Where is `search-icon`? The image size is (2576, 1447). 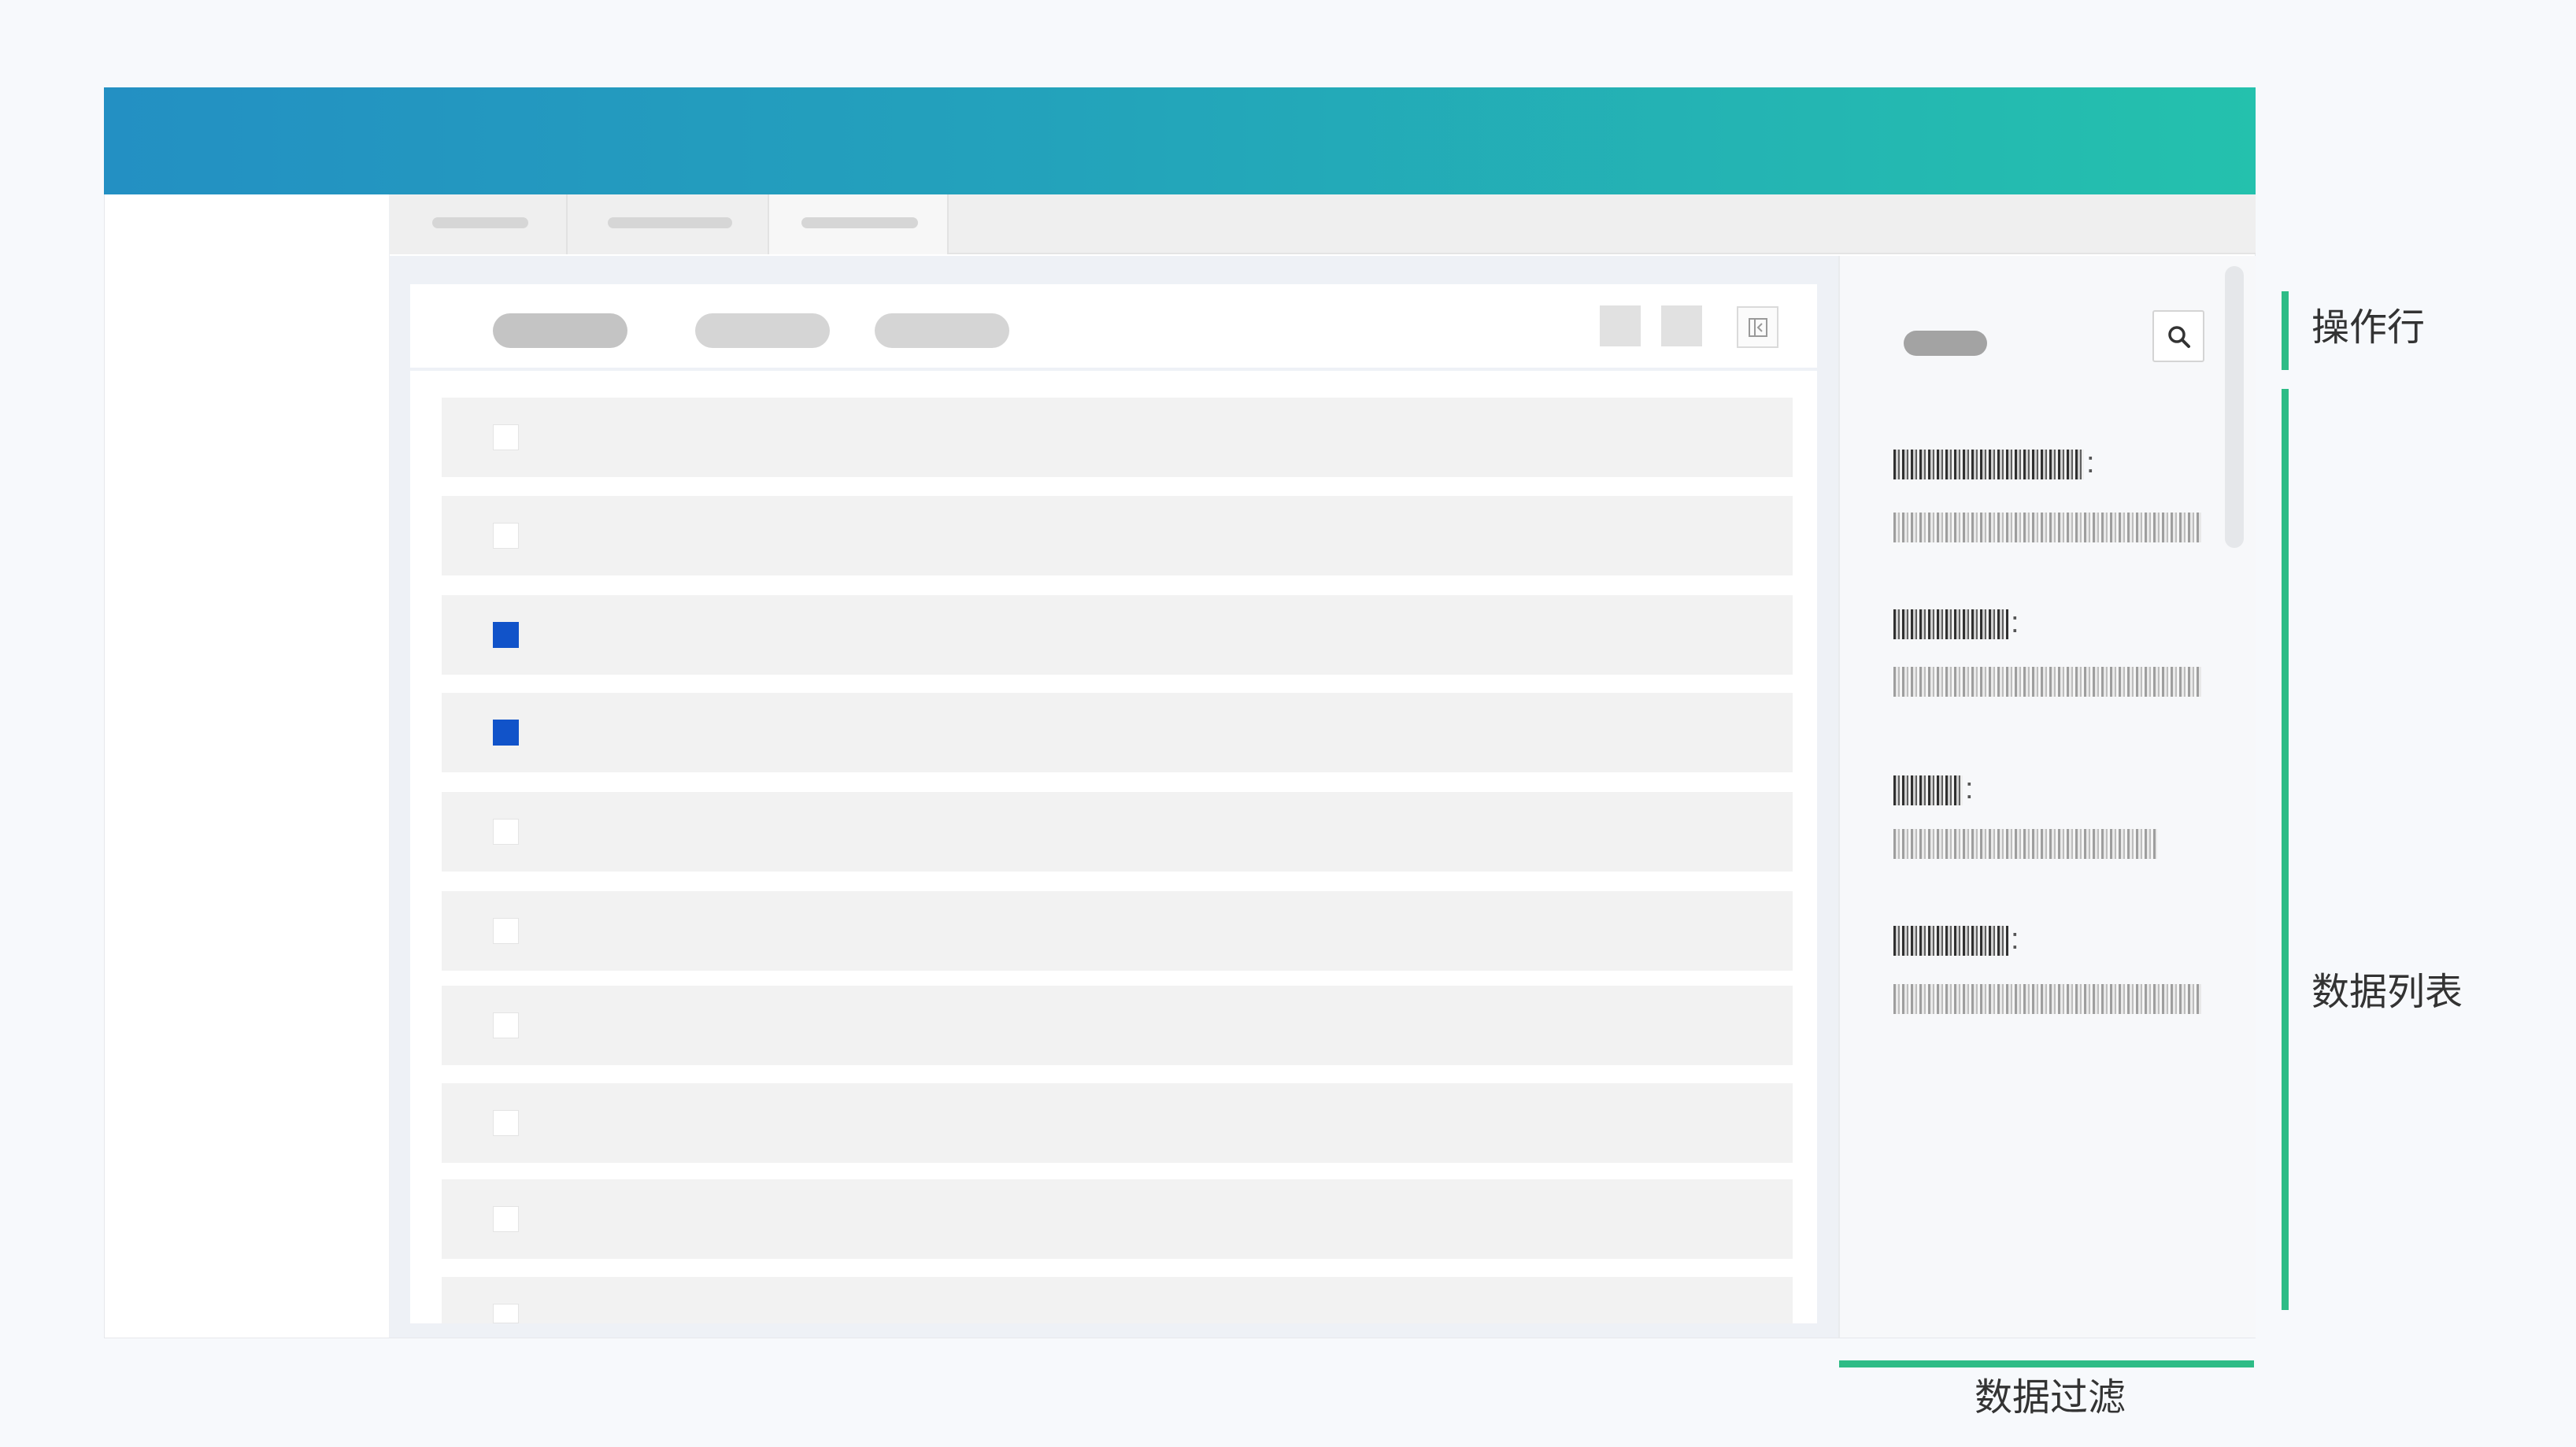
search-icon is located at coordinates (2179, 337).